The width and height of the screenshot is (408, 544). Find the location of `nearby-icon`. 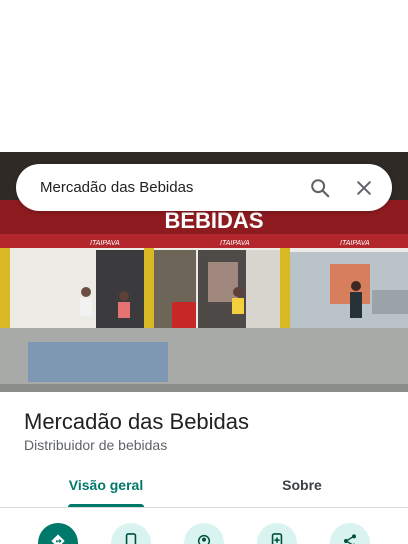

nearby-icon is located at coordinates (204, 538).